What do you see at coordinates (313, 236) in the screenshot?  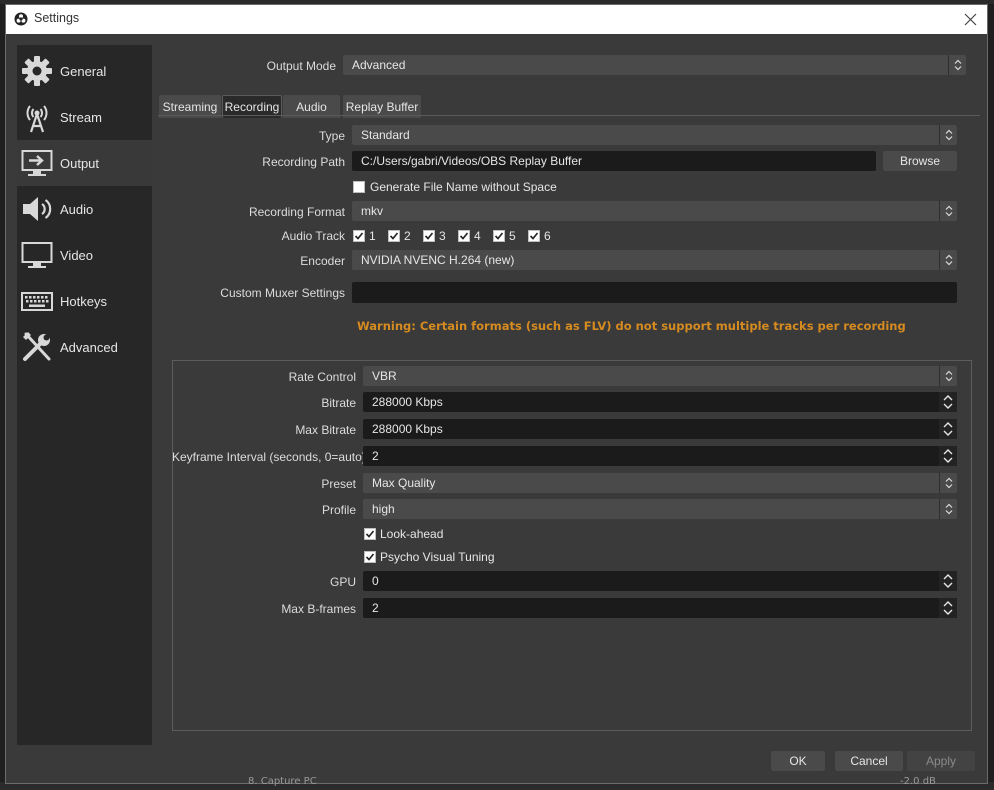 I see `audio-track-label: Audio Track` at bounding box center [313, 236].